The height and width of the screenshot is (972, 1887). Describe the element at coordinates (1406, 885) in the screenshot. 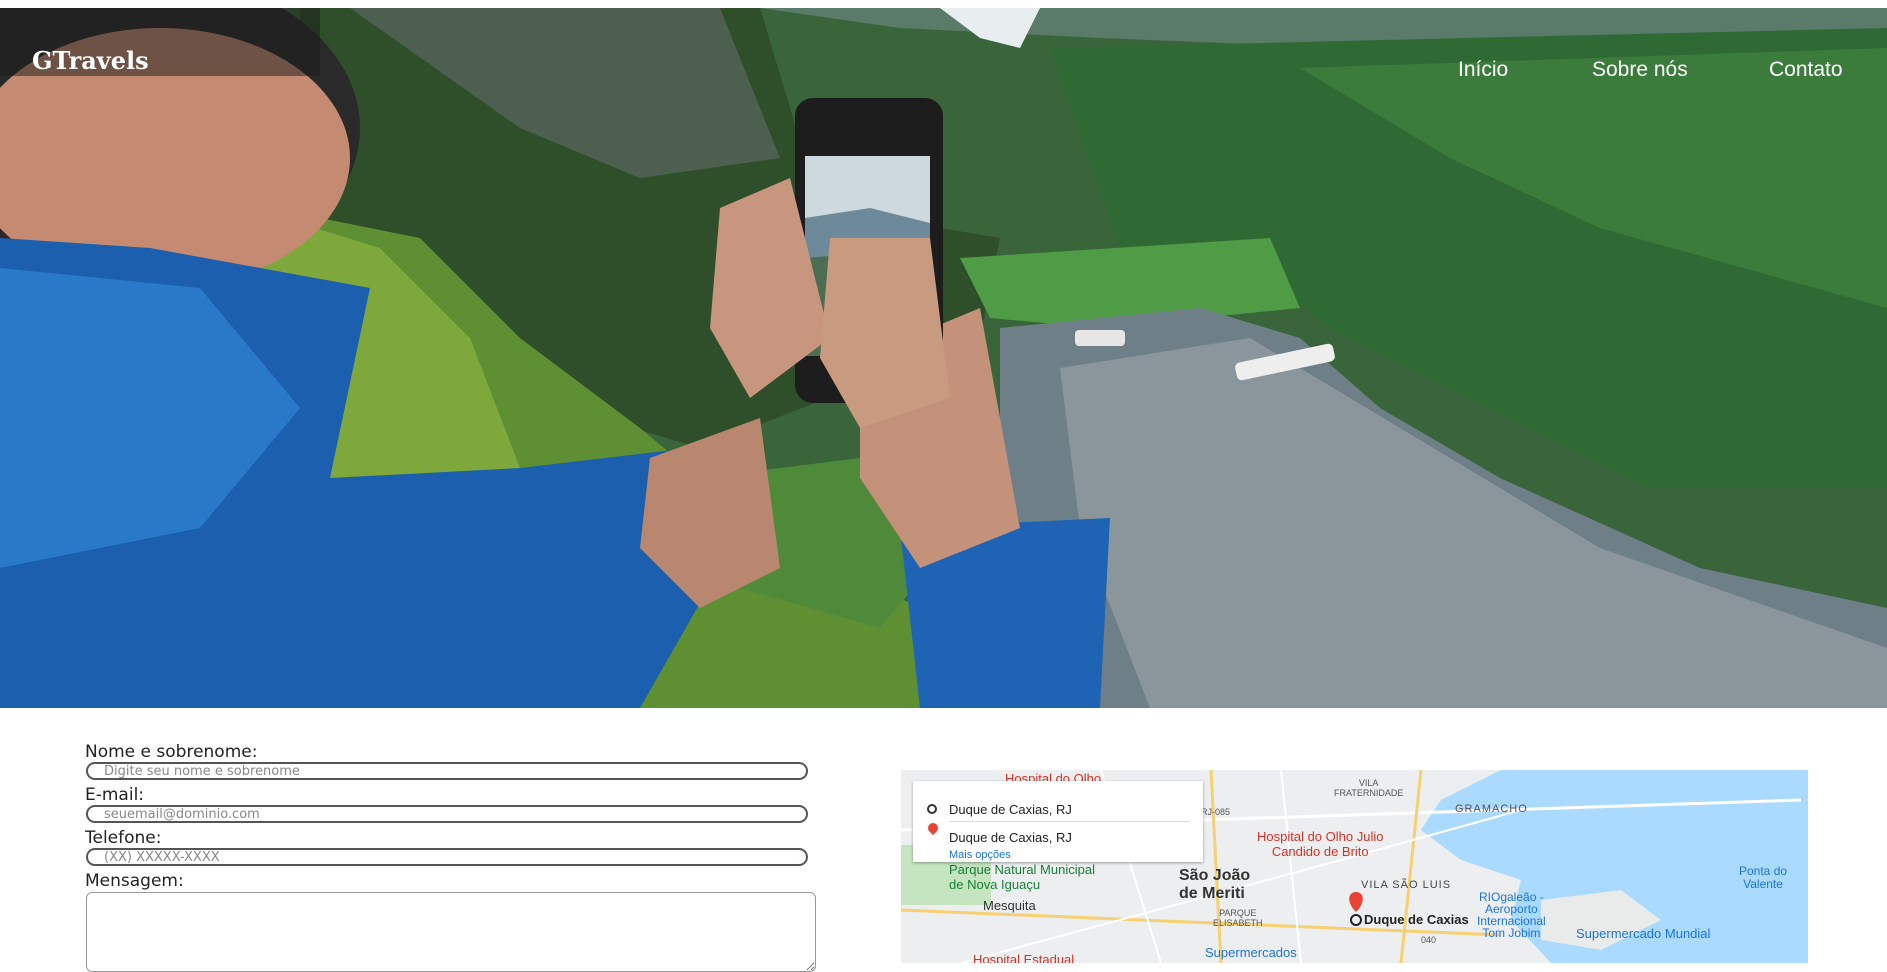

I see `map-label-vila-sao-luis: VILA SÃO LUIS` at that location.